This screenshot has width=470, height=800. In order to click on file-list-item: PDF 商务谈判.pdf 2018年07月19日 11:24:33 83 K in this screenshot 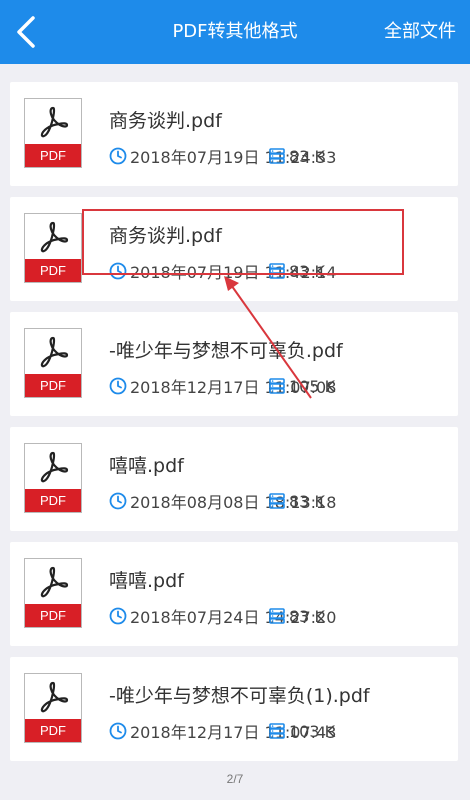, I will do `click(234, 134)`.